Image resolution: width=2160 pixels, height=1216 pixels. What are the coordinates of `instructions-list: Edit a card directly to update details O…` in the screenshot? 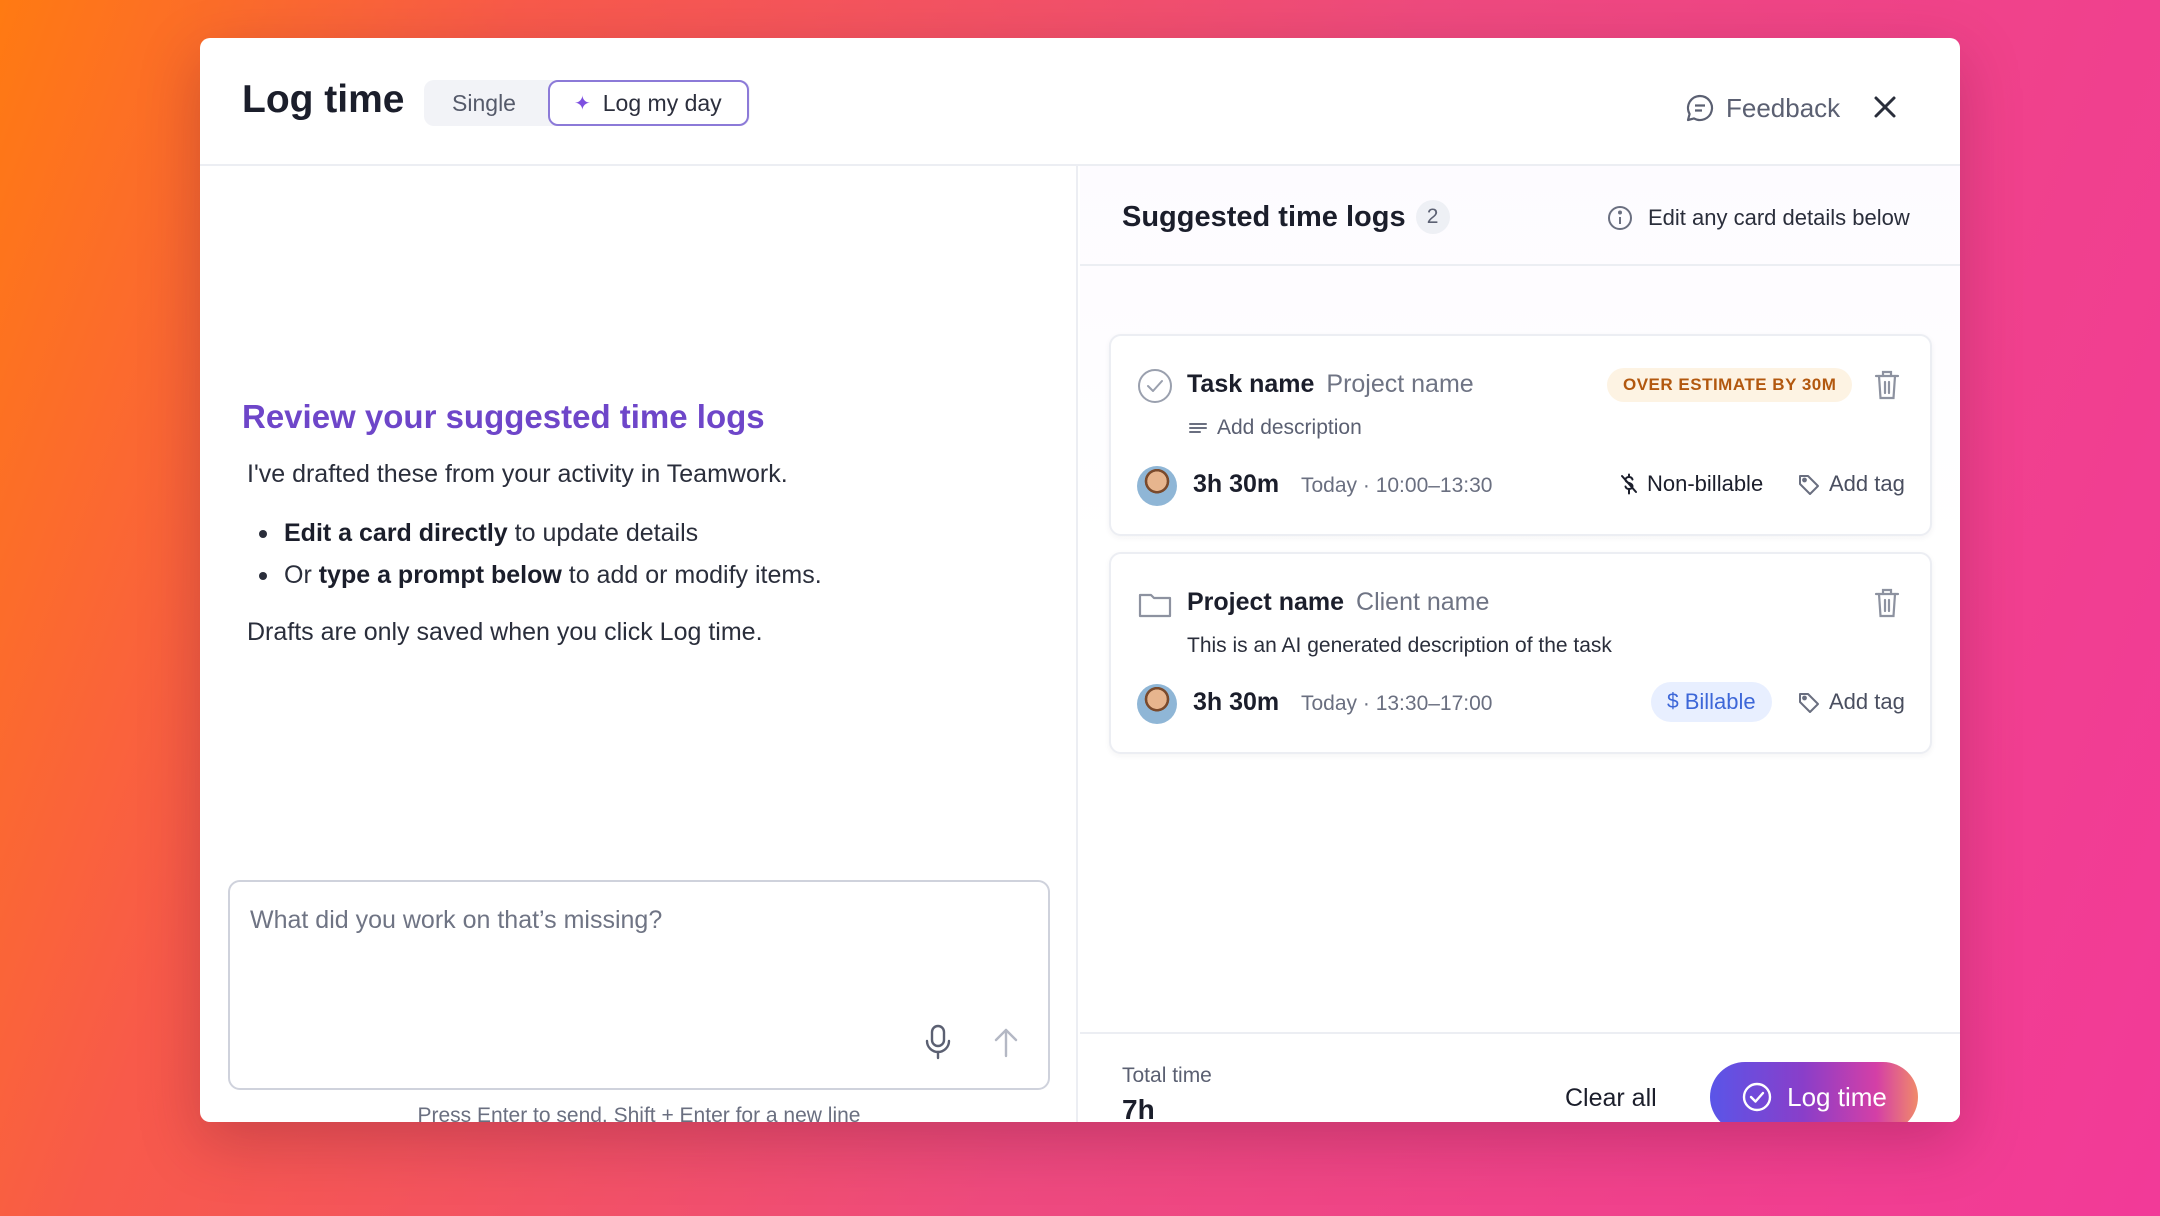 It's located at (534, 554).